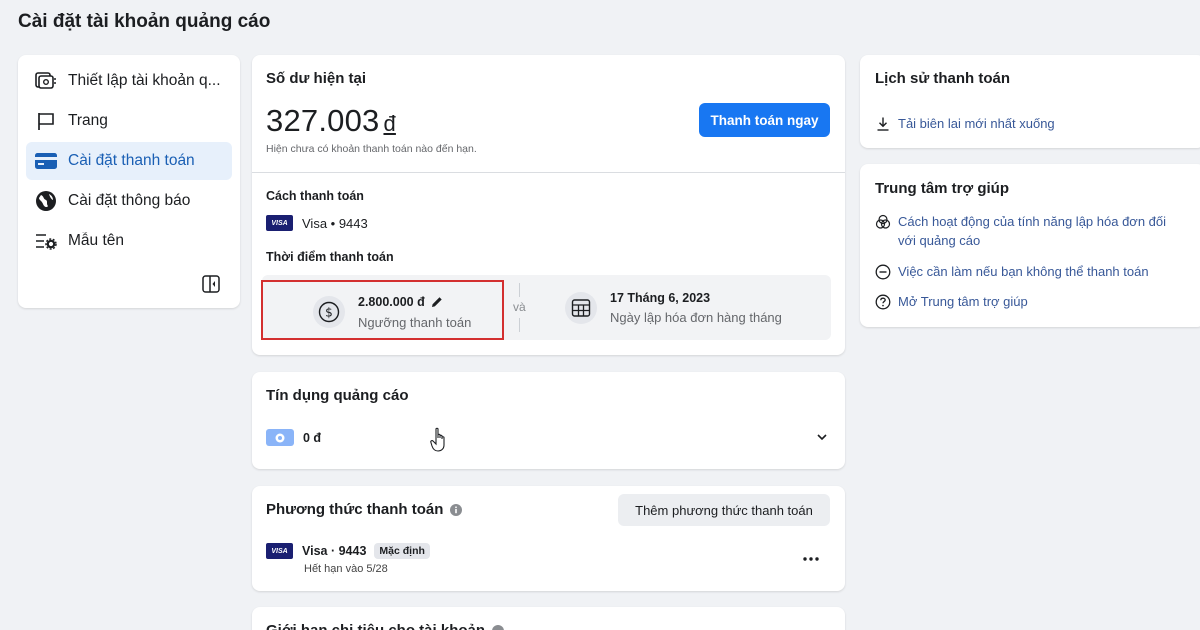 The width and height of the screenshot is (1200, 630). I want to click on spending-limit-title: Giới hạn chi tiêu cho tài khoản, so click(375, 626).